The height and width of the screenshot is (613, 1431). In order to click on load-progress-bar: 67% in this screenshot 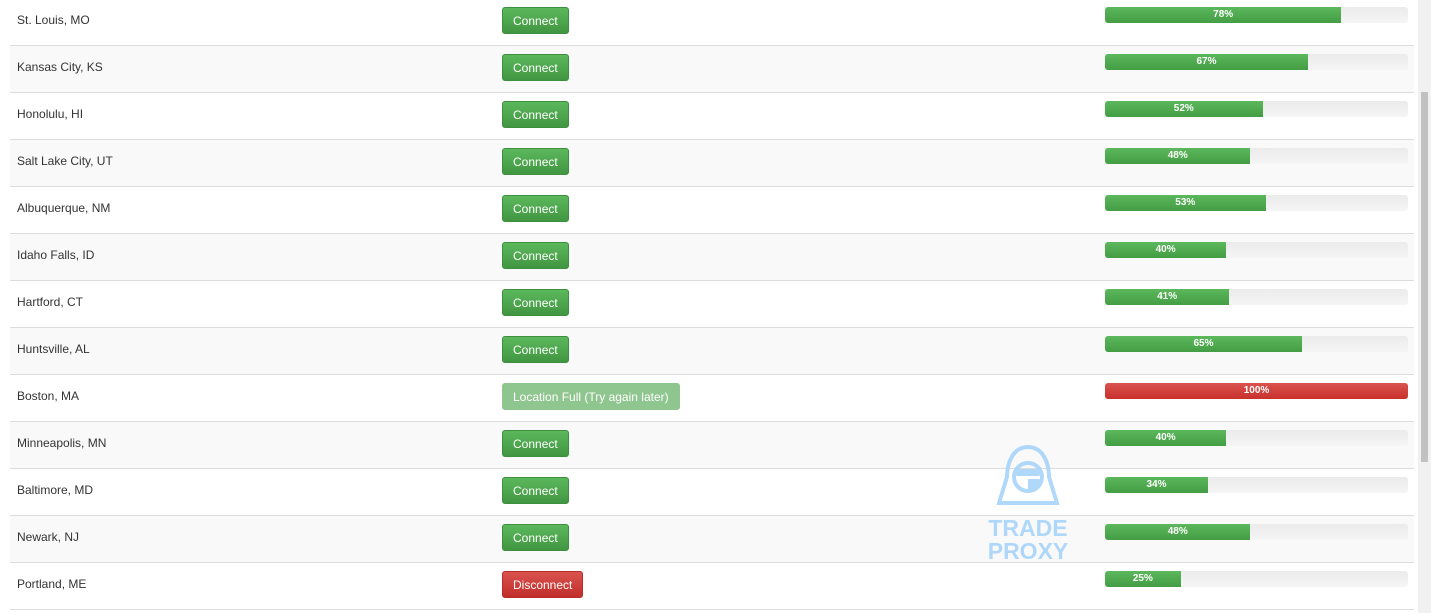, I will do `click(1256, 62)`.